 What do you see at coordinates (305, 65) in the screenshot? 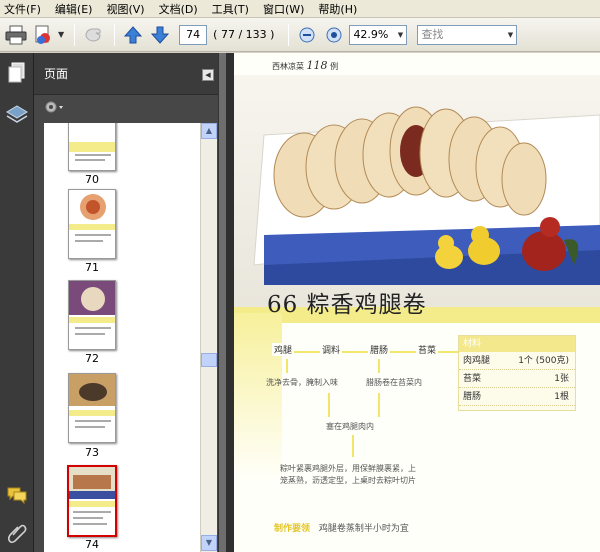
I see `page-header: 西林凉菜 118 例` at bounding box center [305, 65].